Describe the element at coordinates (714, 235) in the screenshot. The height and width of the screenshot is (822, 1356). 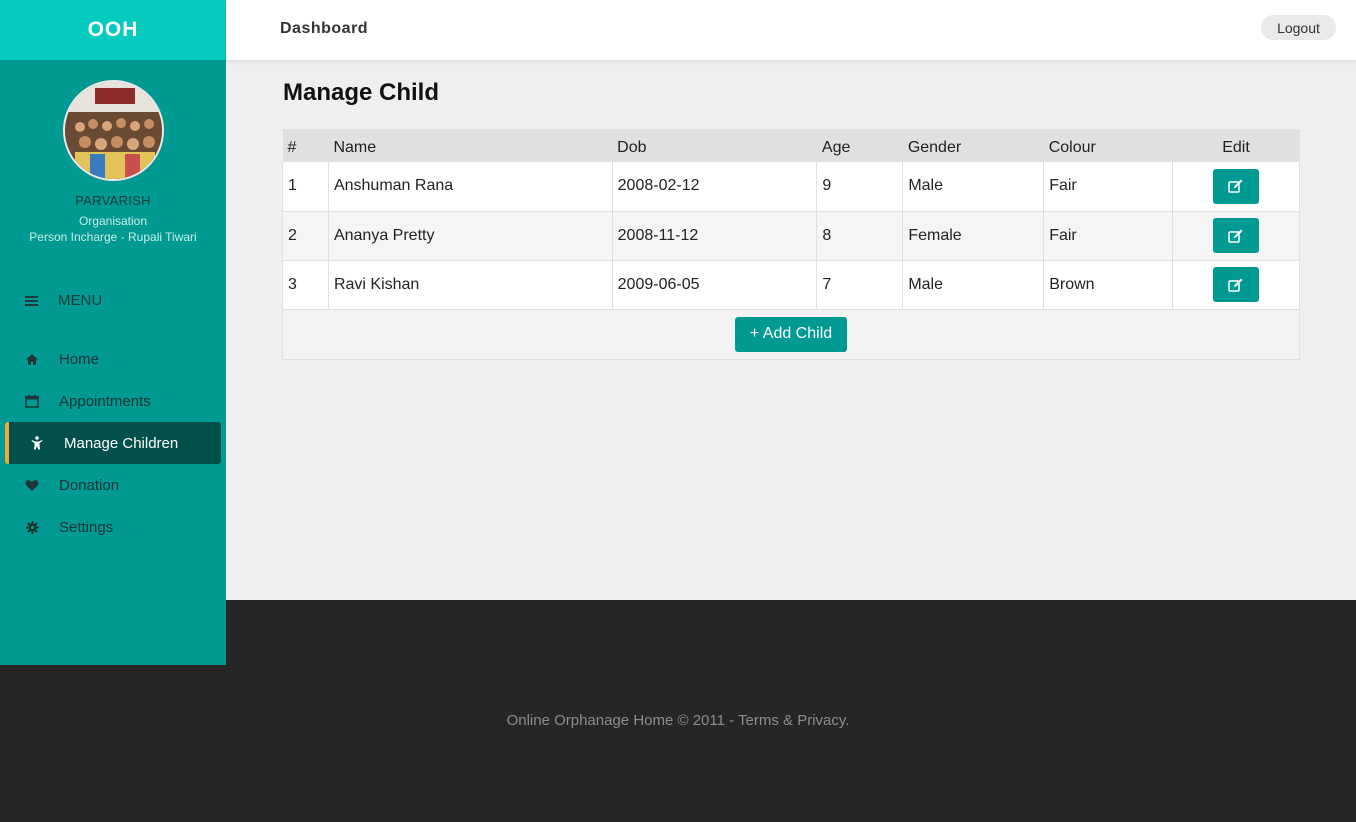
I see `cell-dob: 2008-11-12` at that location.